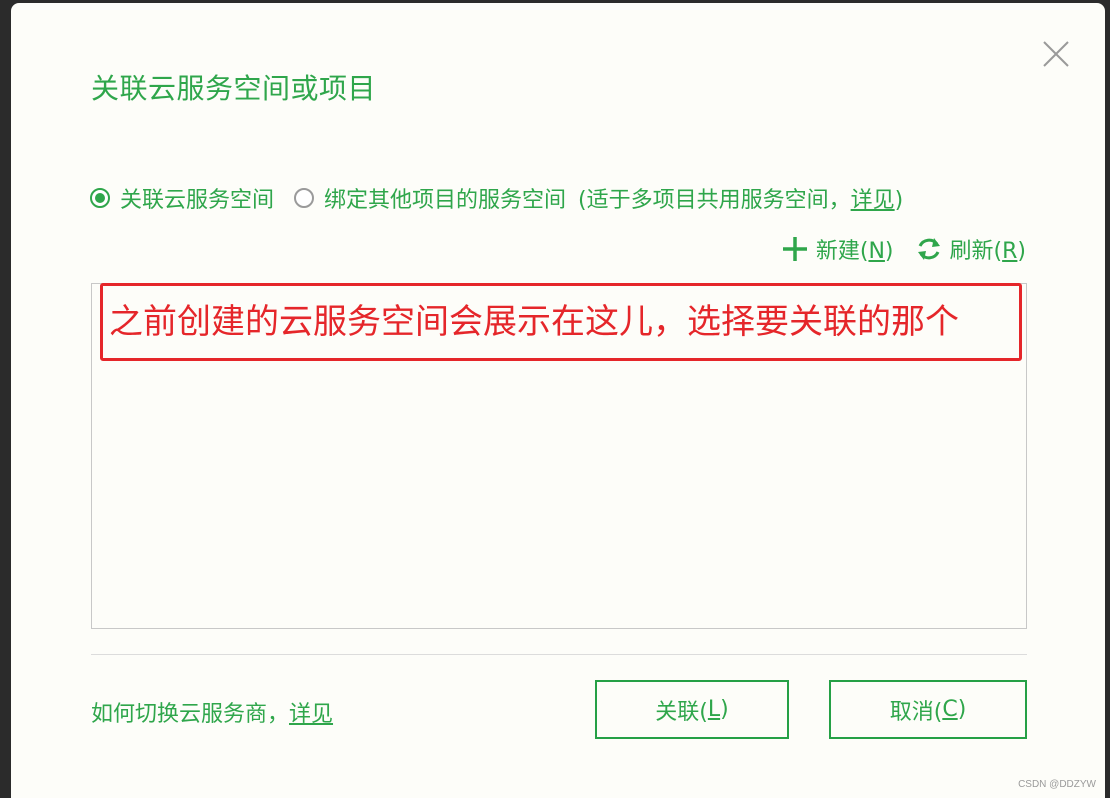  Describe the element at coordinates (724, 709) in the screenshot. I see `link-button-suffix: )` at that location.